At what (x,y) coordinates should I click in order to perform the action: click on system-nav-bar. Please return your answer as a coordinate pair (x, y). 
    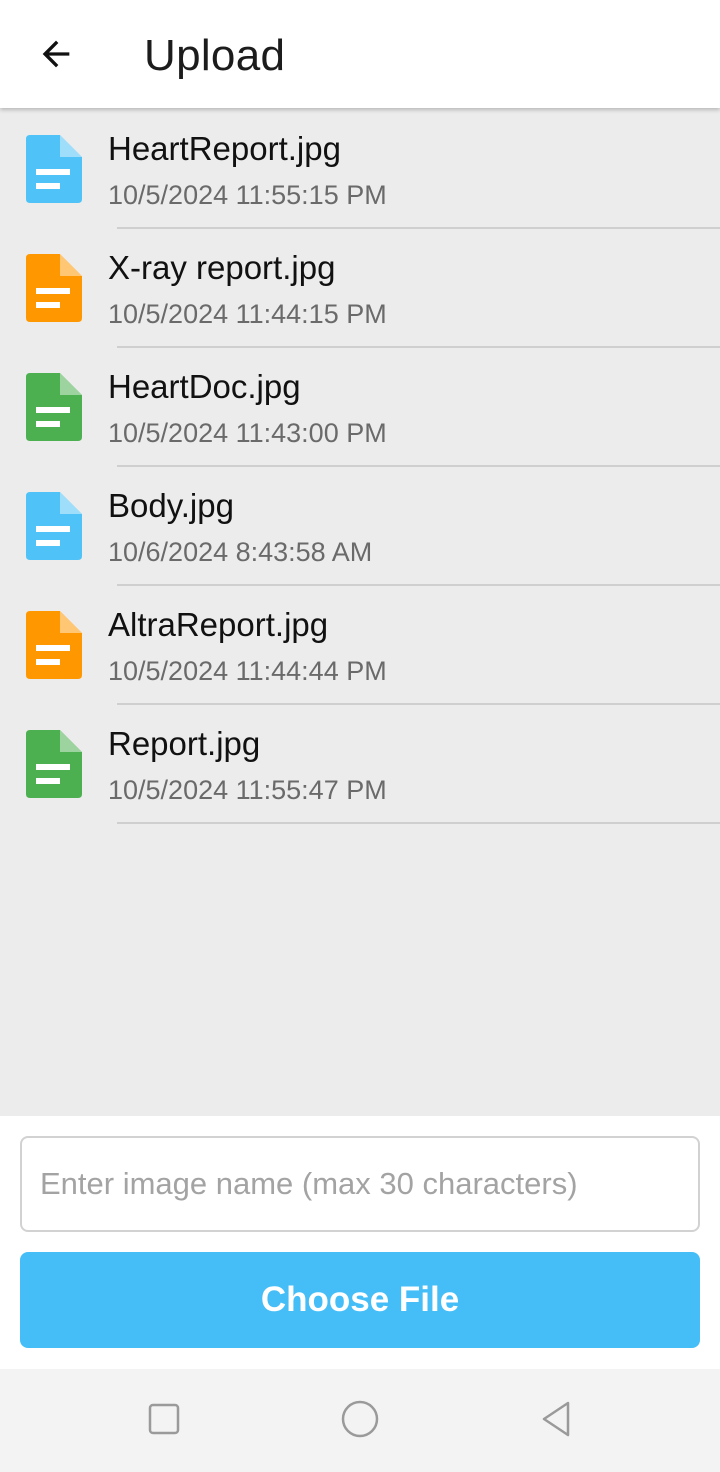
    Looking at the image, I should click on (360, 1420).